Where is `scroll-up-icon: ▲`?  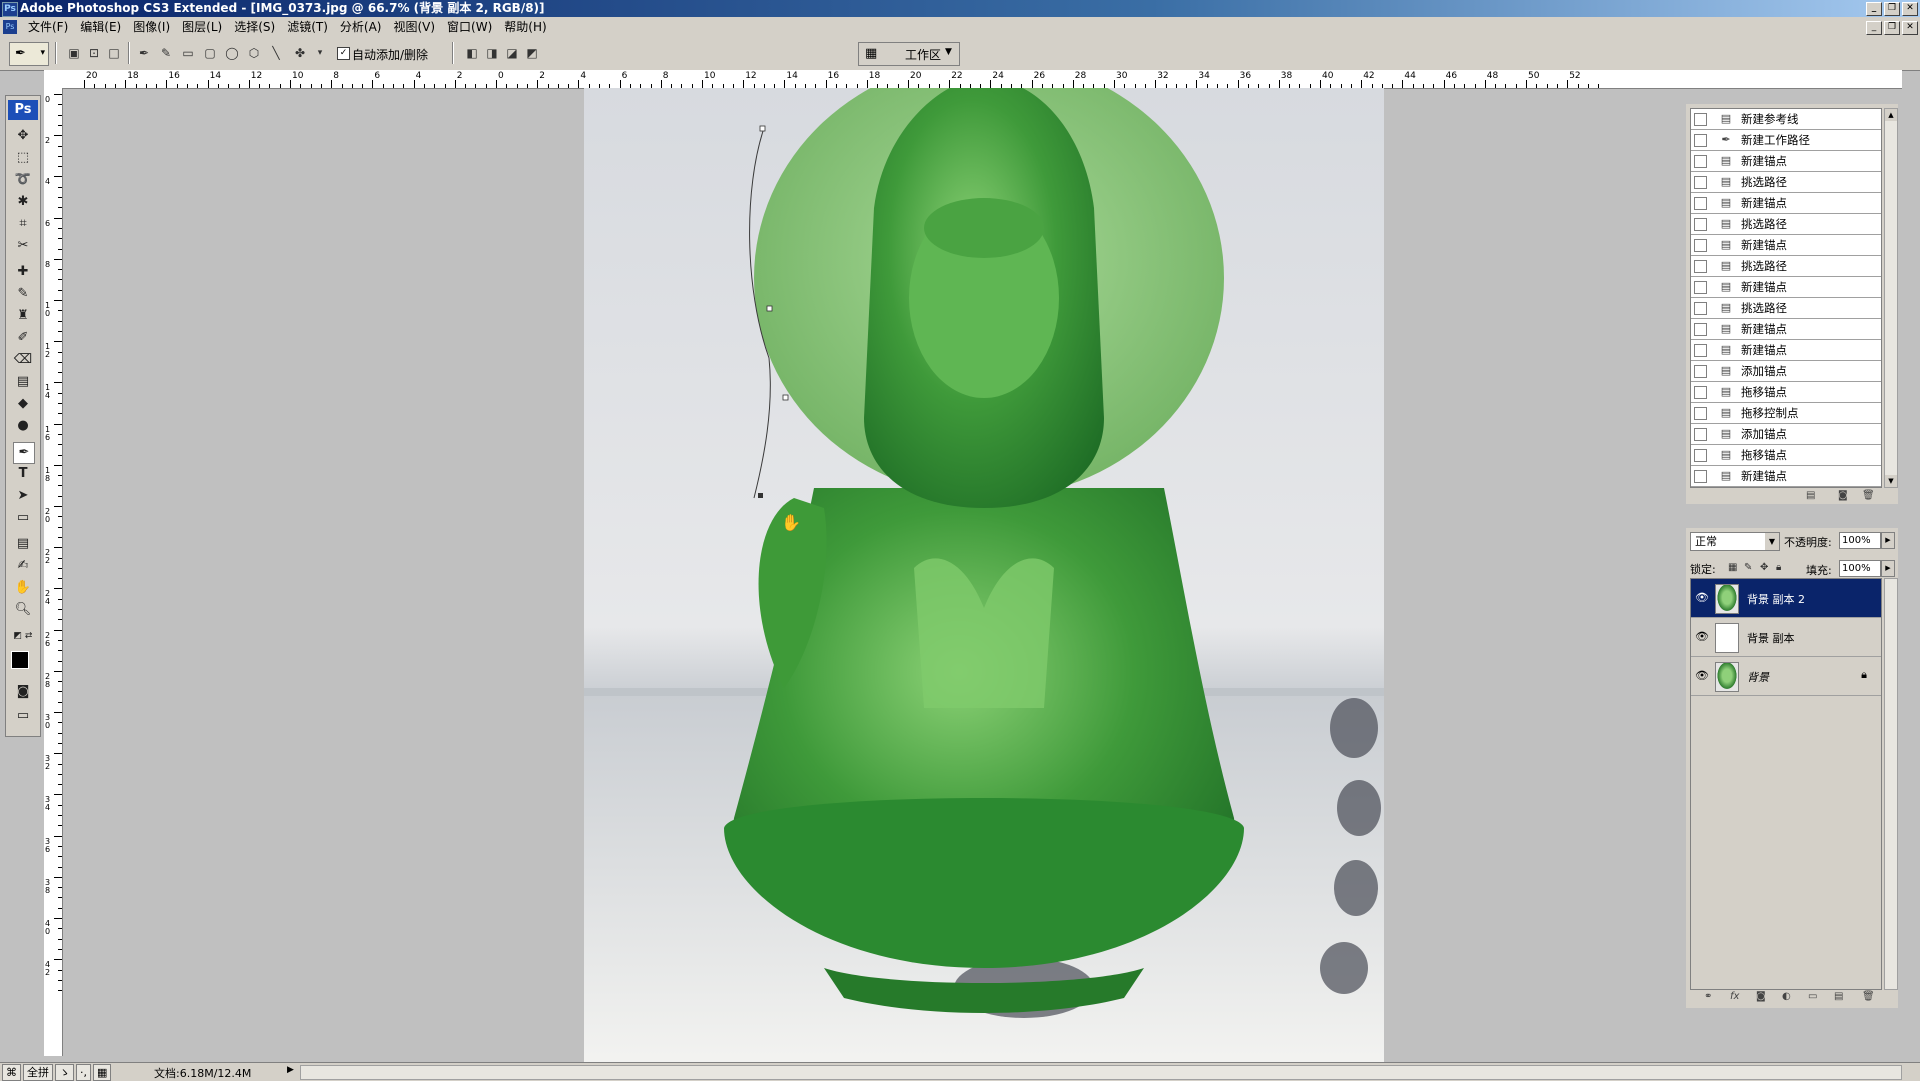 scroll-up-icon: ▲ is located at coordinates (1891, 115).